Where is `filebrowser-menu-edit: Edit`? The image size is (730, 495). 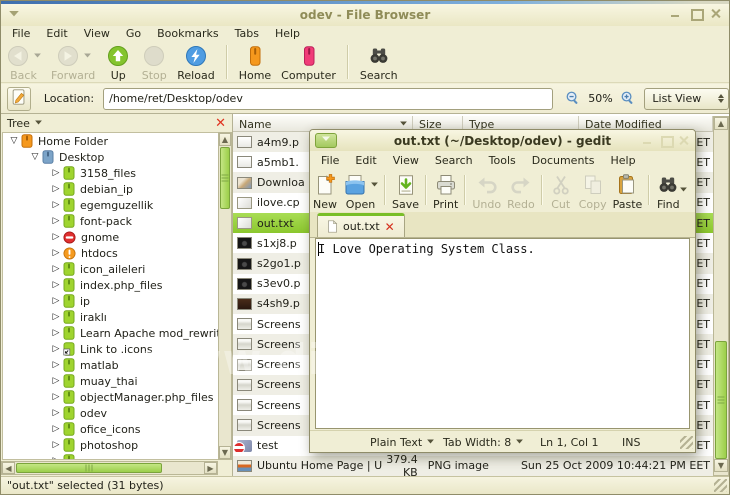 filebrowser-menu-edit: Edit is located at coordinates (56, 33).